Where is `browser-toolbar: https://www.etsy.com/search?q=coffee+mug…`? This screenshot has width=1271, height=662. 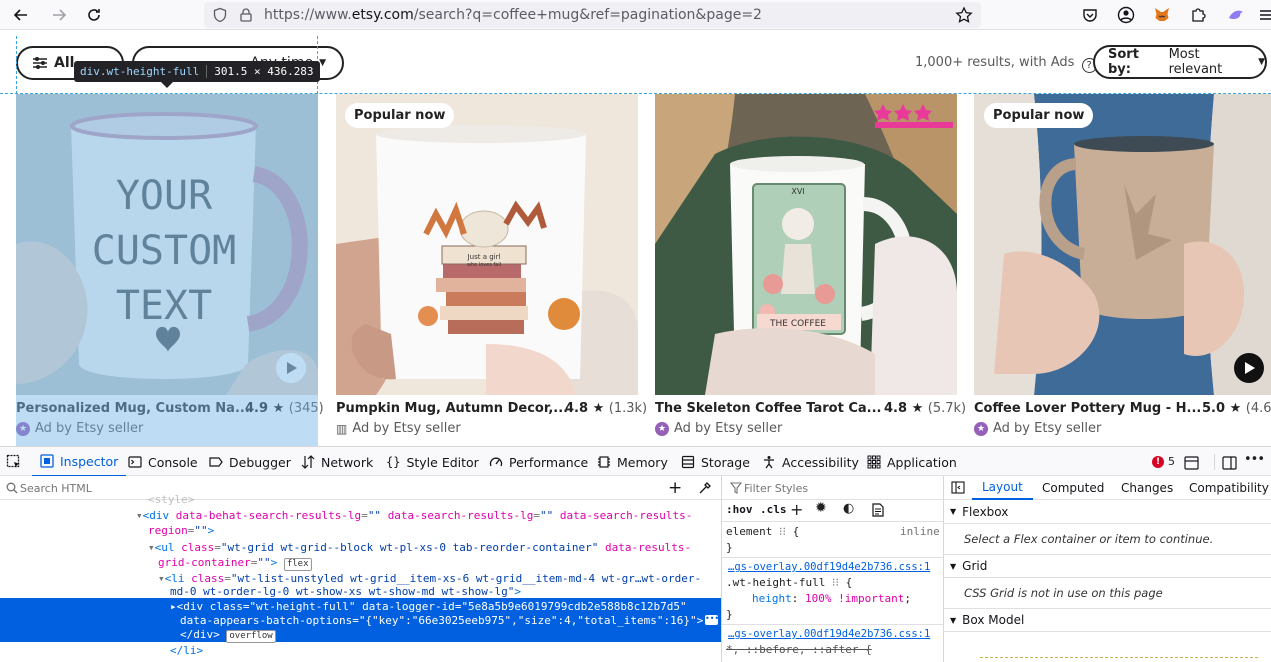 browser-toolbar: https://www.etsy.com/search?q=coffee+mug… is located at coordinates (635, 15).